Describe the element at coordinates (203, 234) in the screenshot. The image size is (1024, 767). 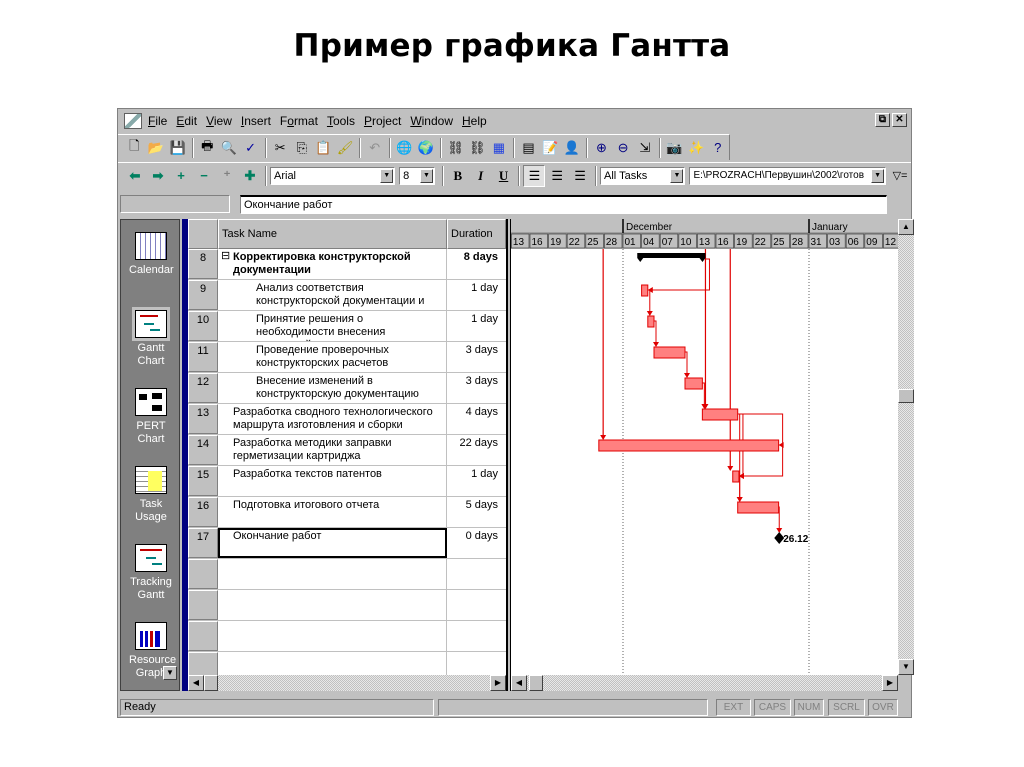
I see `select-all-cell` at that location.